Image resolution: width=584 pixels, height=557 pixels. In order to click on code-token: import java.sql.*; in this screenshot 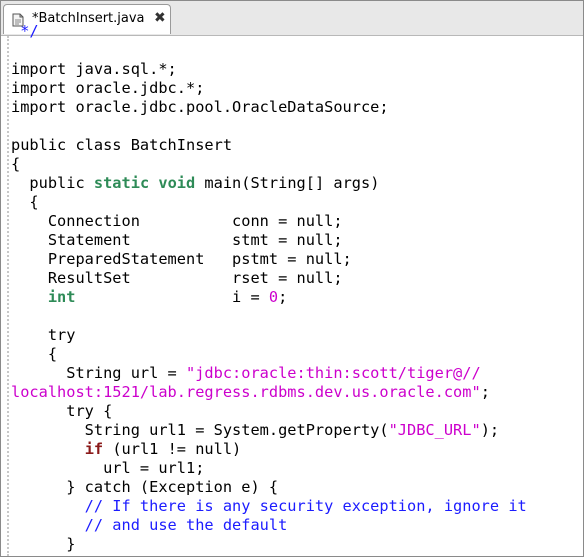, I will do `click(94, 69)`.